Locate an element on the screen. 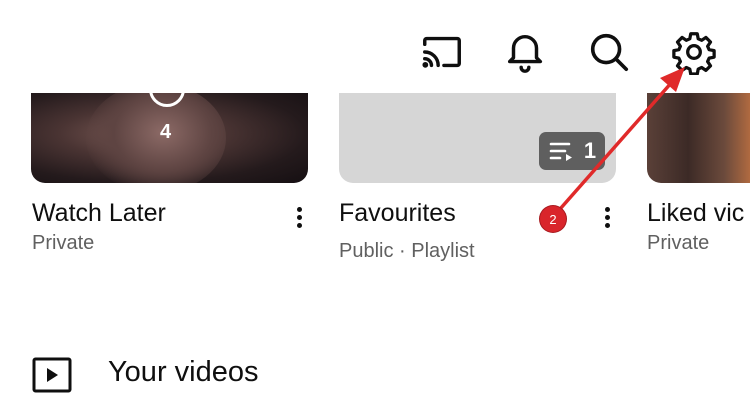 This screenshot has width=750, height=417. search-icon is located at coordinates (609, 52).